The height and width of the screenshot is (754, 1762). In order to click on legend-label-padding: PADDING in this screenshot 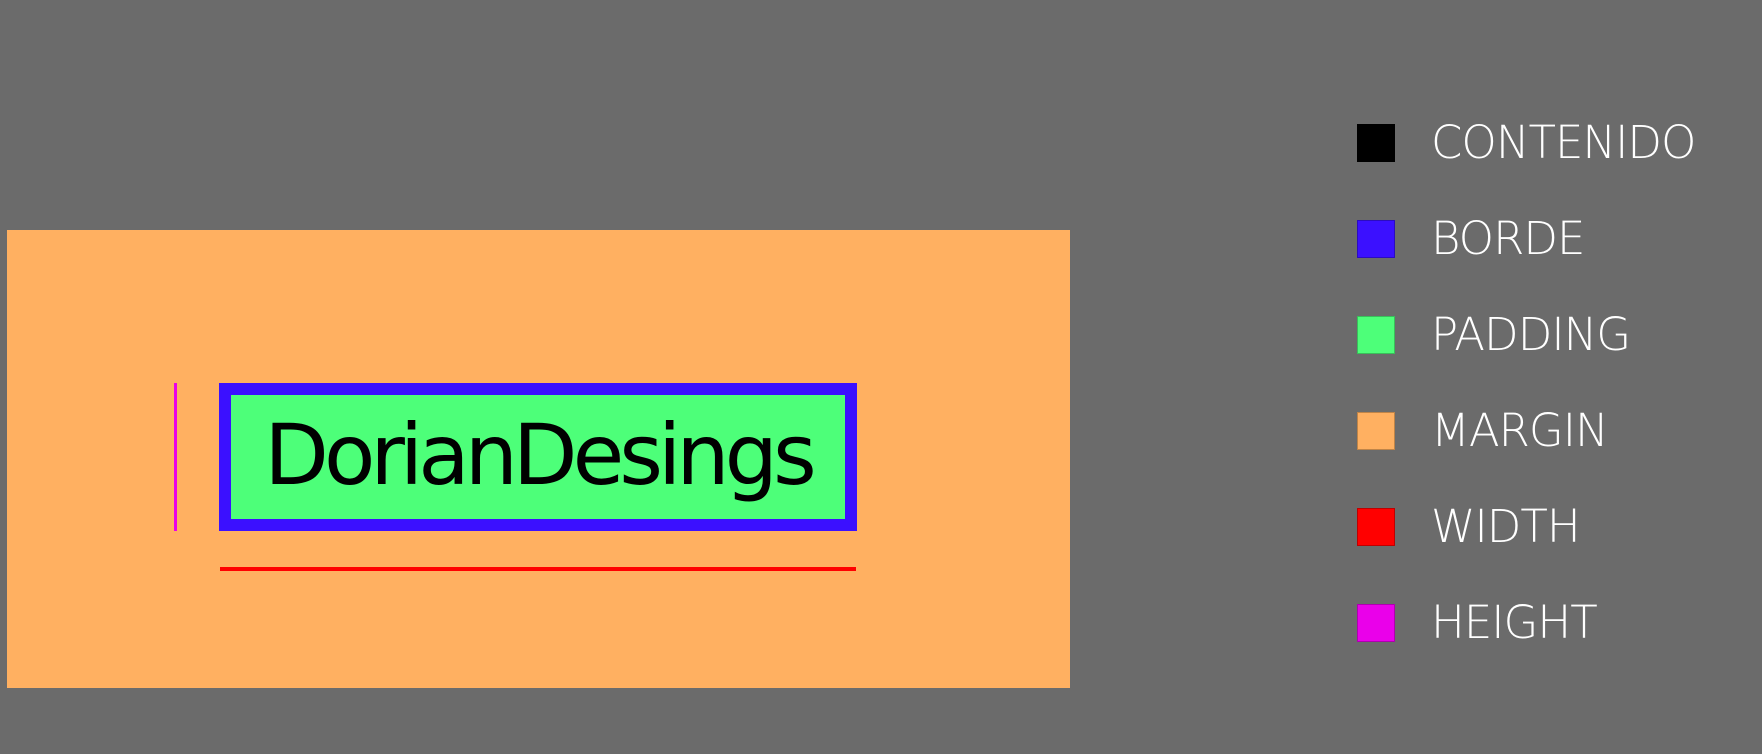, I will do `click(1531, 334)`.